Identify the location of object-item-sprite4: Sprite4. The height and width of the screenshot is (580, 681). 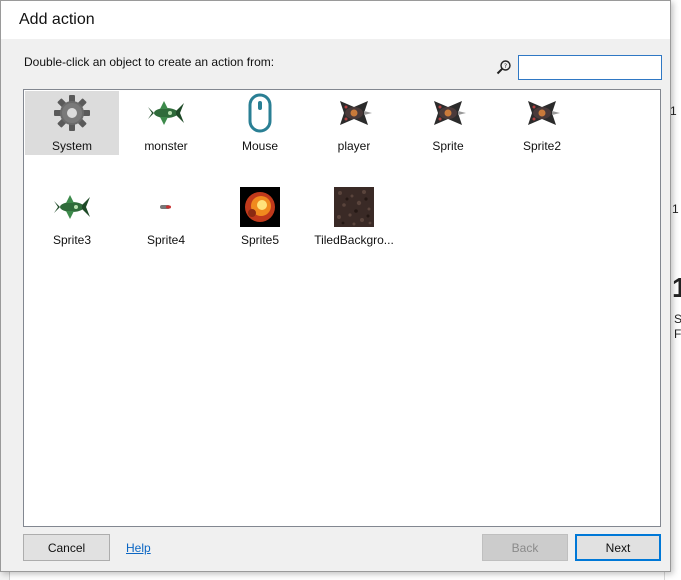
(166, 217).